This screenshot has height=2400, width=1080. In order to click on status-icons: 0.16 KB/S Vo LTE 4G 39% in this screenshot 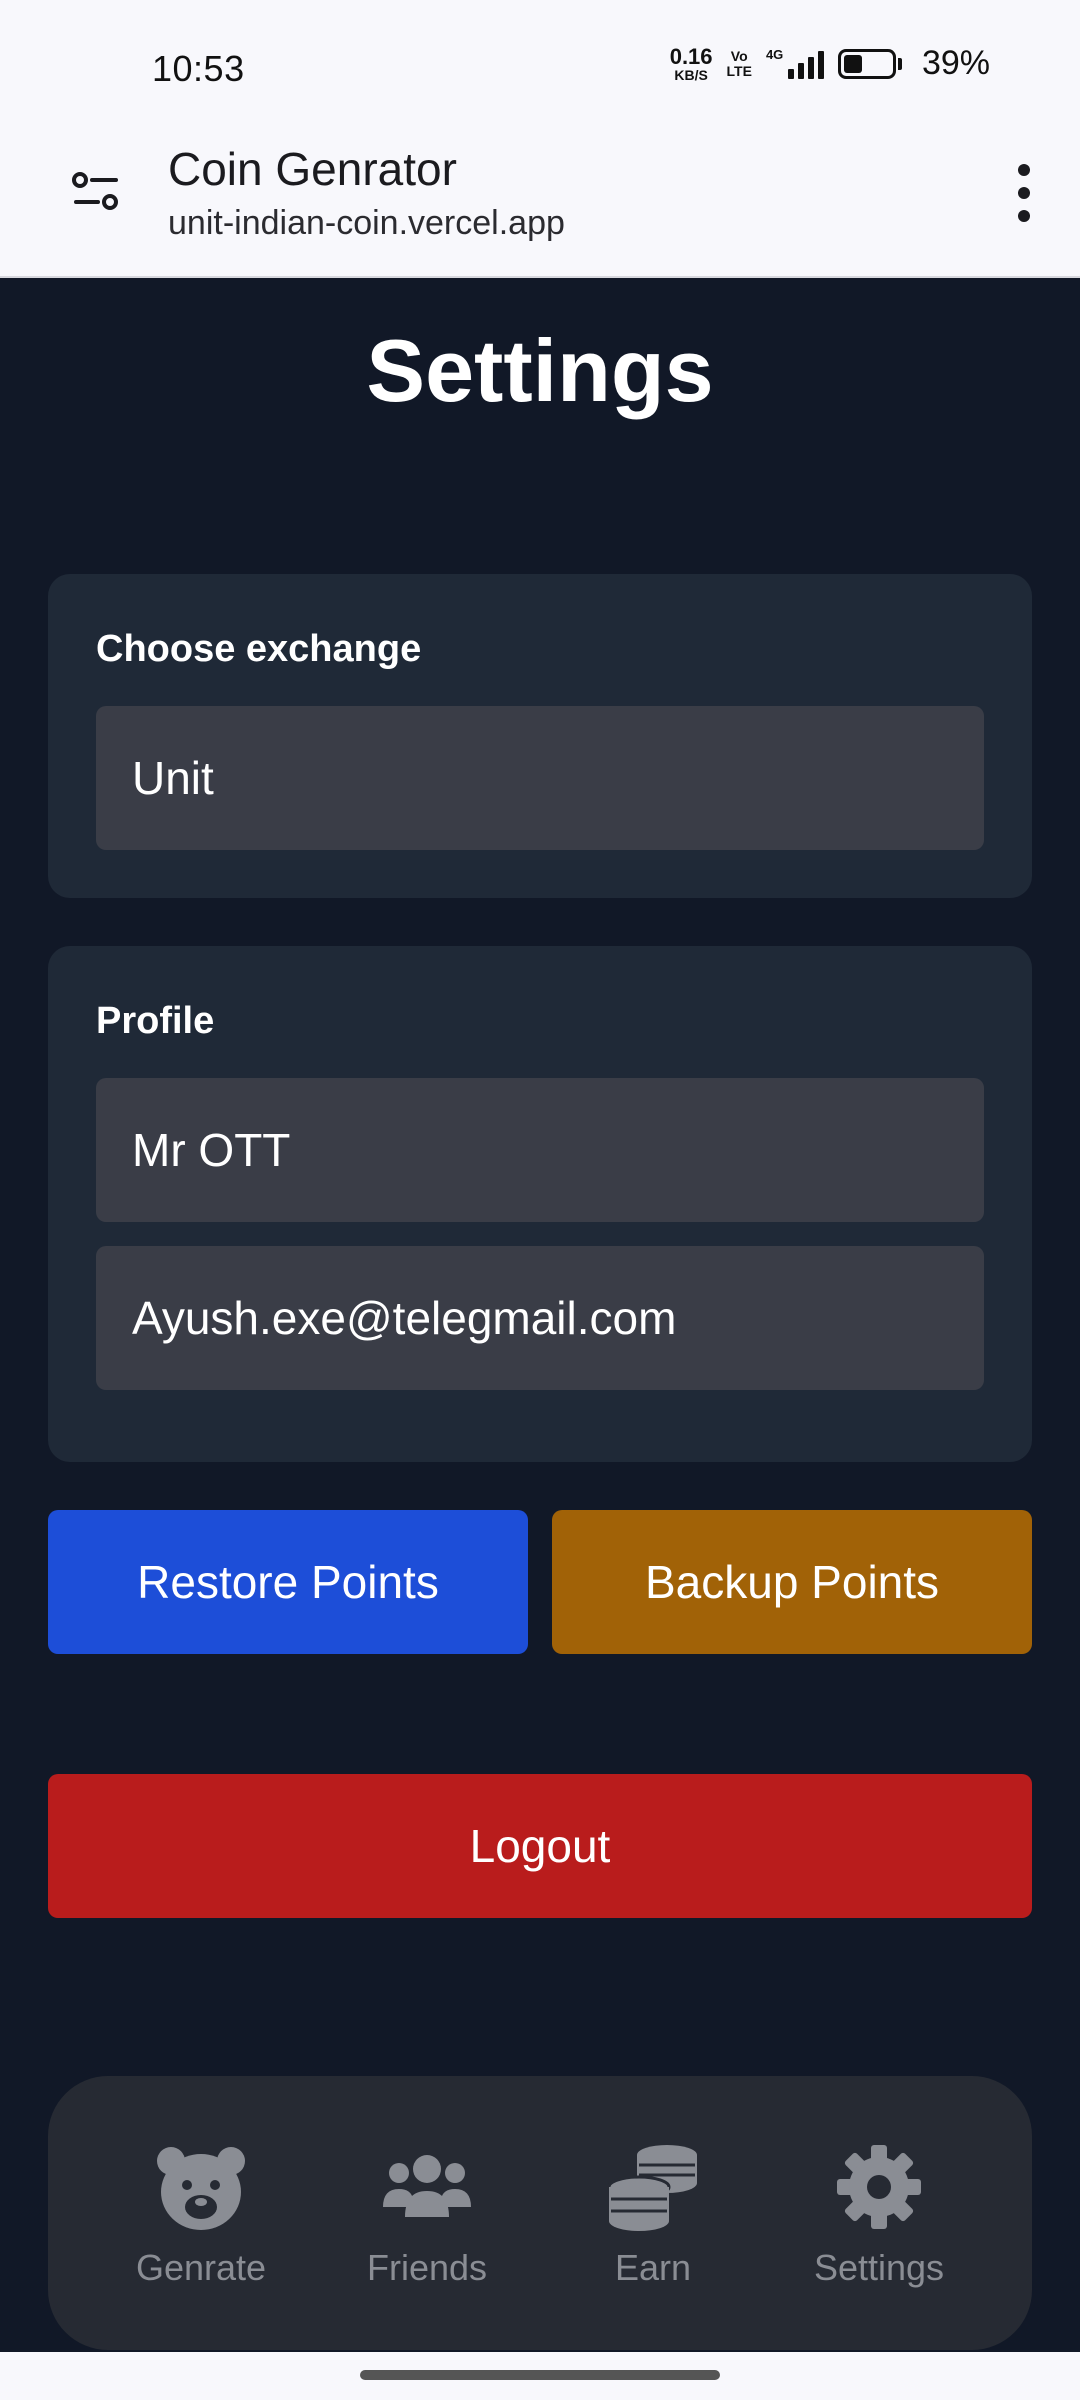, I will do `click(830, 63)`.